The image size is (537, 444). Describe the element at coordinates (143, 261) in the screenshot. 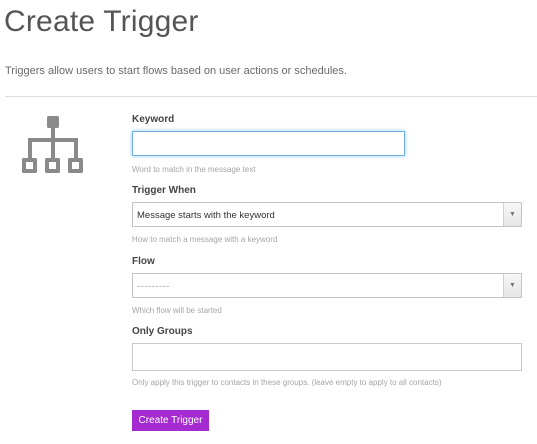

I see `flow-label: Flow` at that location.